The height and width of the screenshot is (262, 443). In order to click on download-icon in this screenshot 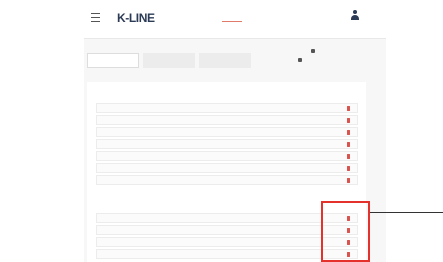, I will do `click(300, 60)`.